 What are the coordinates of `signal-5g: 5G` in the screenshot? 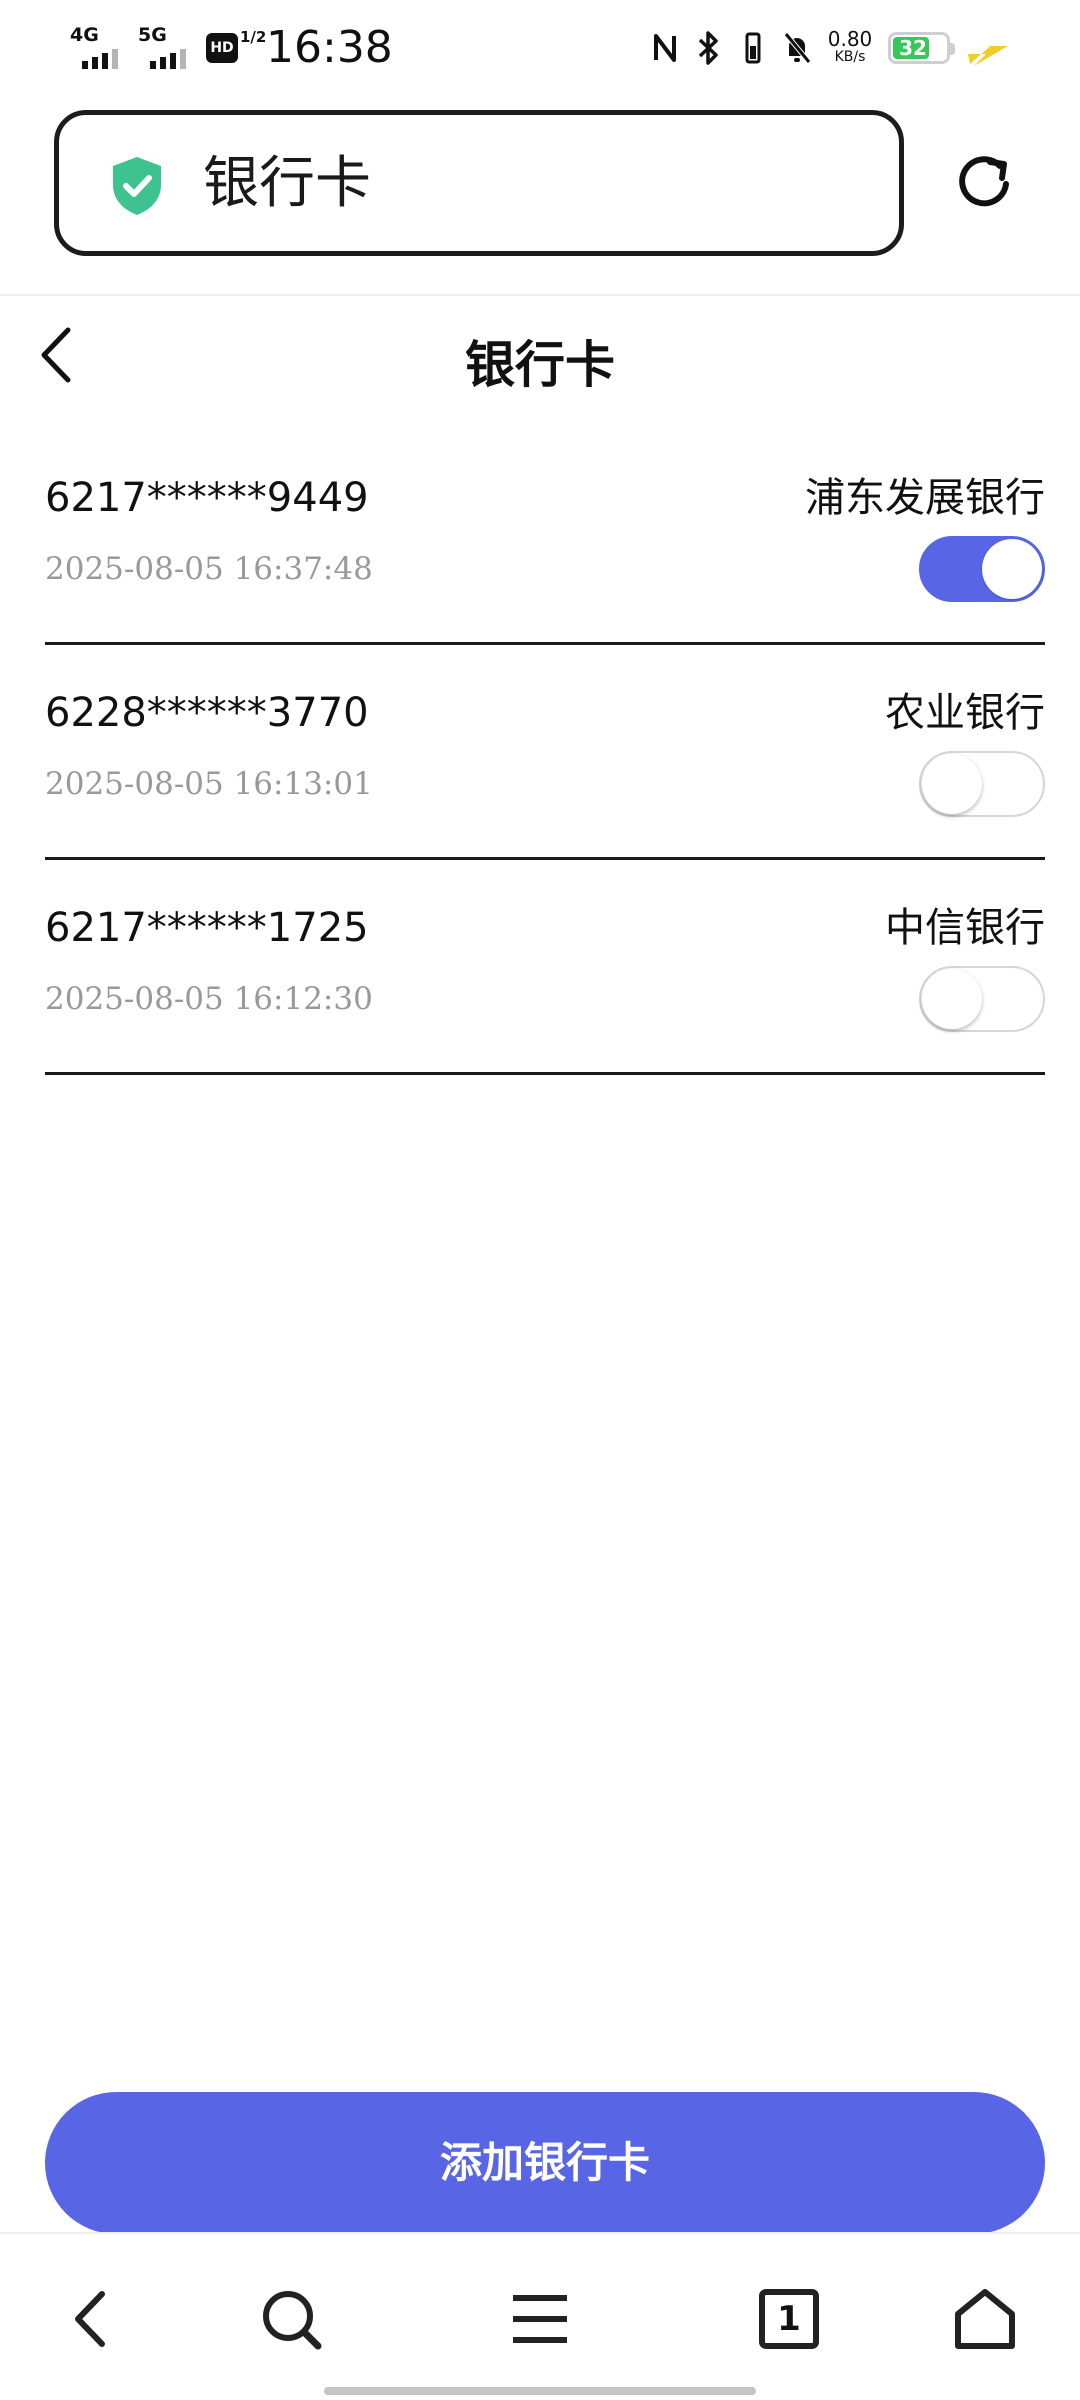 It's located at (166, 48).